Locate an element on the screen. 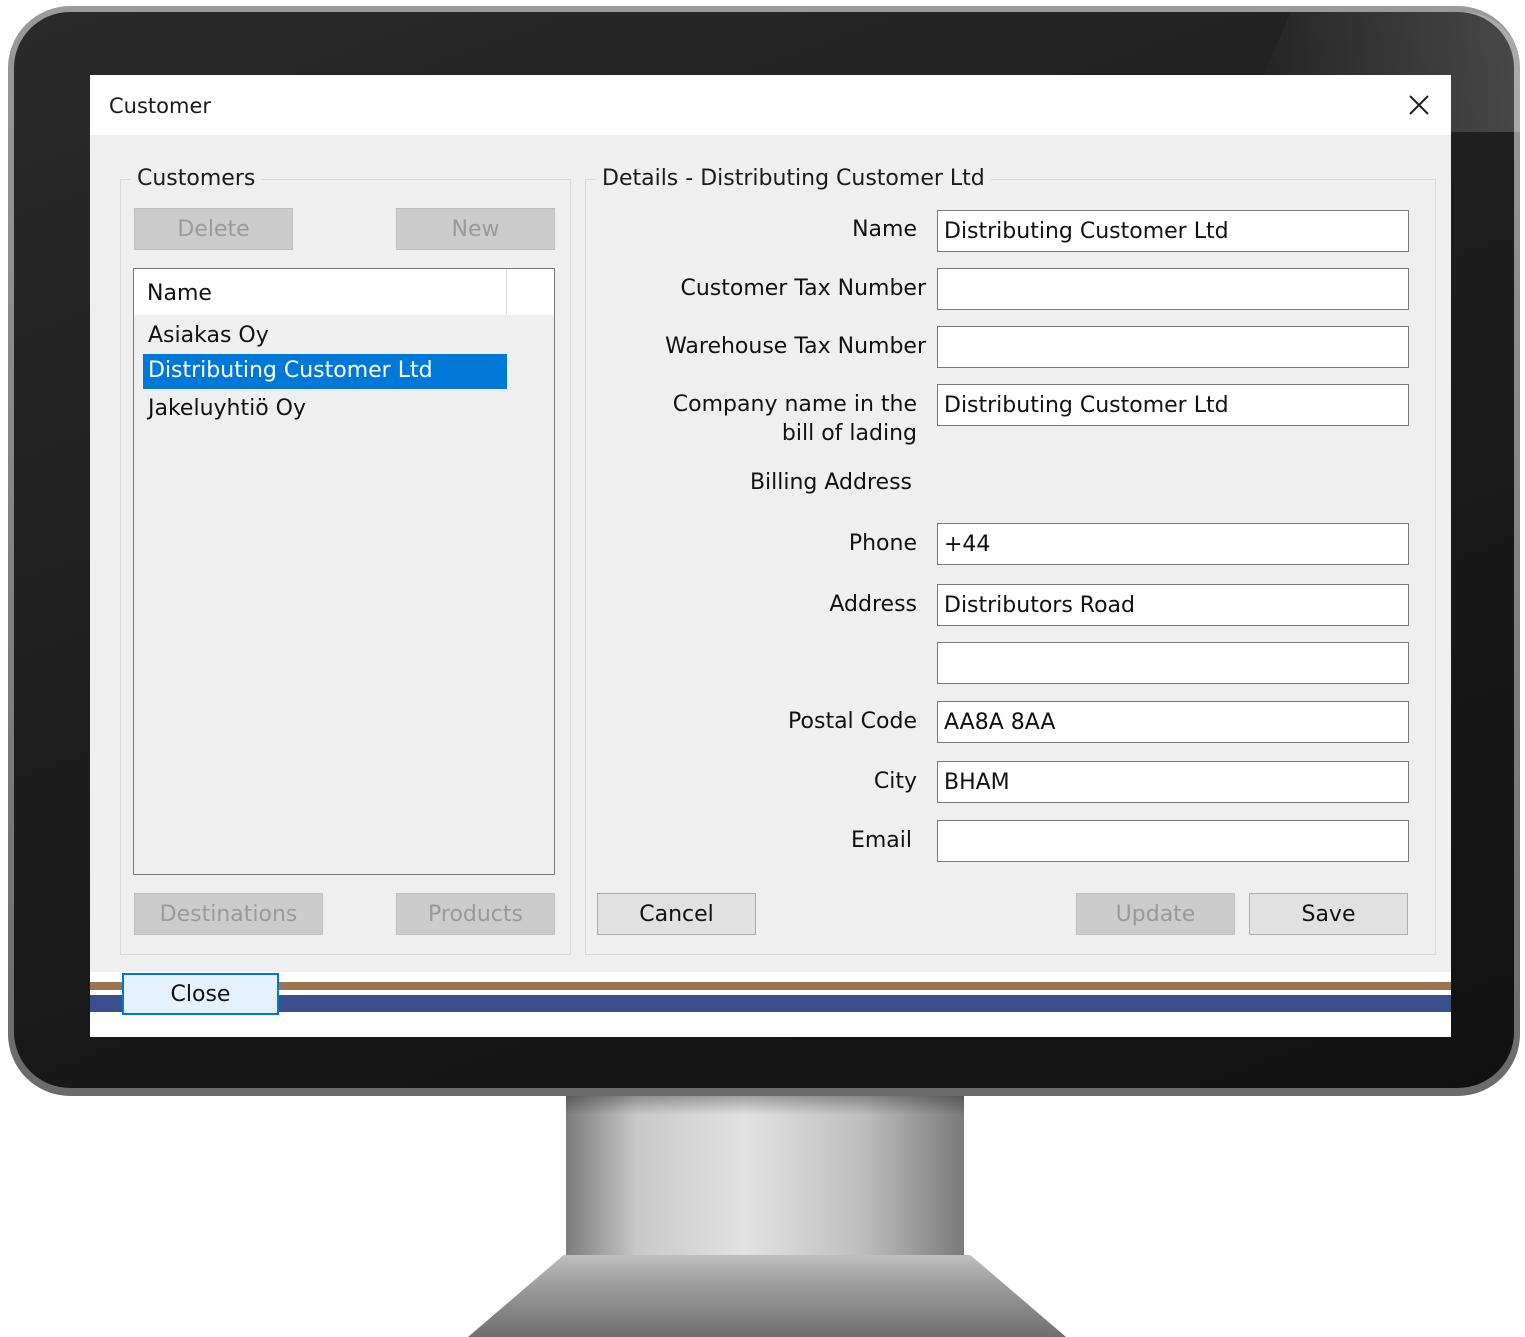 The width and height of the screenshot is (1525, 1337). delete-button: Delete is located at coordinates (213, 229).